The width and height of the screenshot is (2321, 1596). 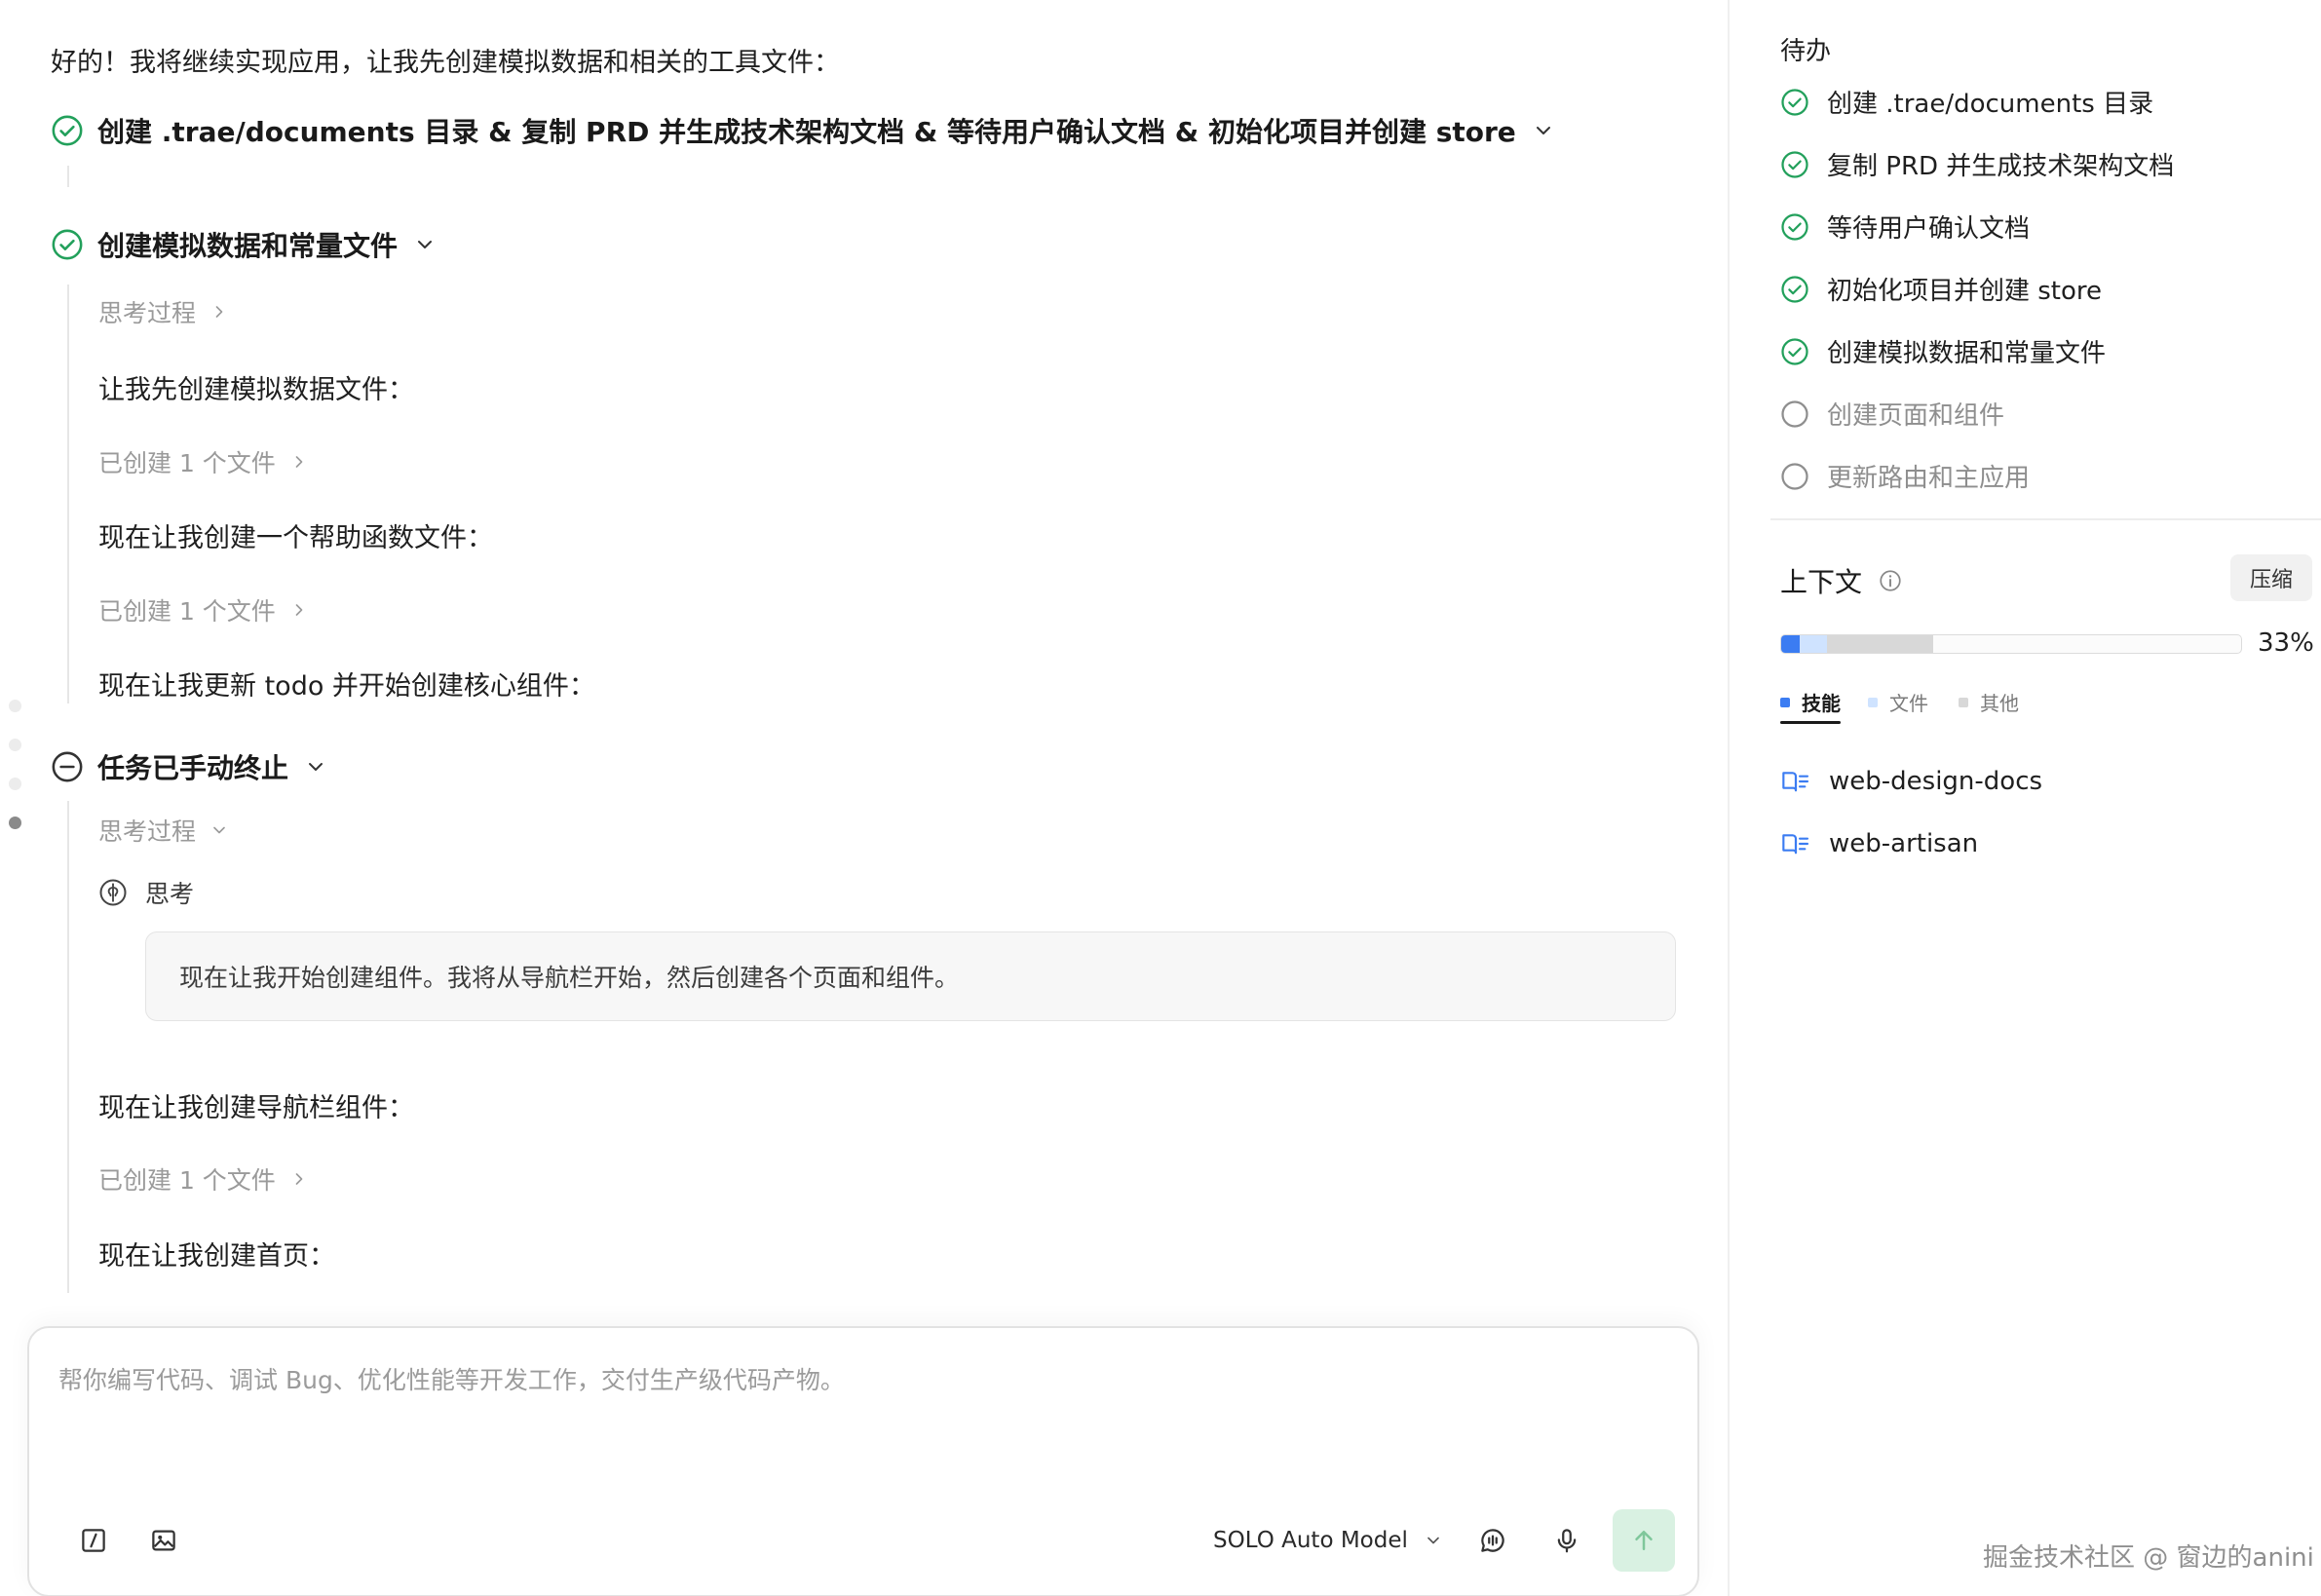 I want to click on thinking-content-box: 现在让我开始创建组件。我将从导航栏开始，然后创建各个页面和组件。, so click(x=911, y=976).